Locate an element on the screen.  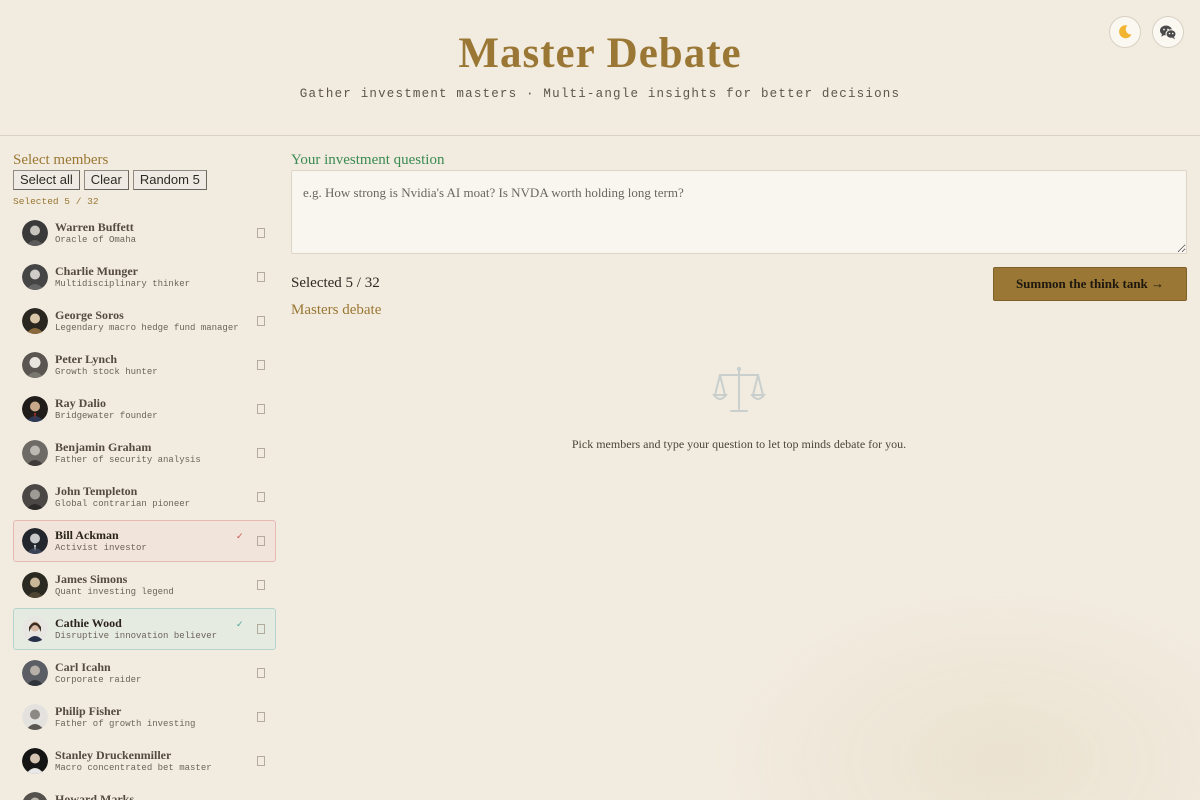
selected-count: Selected 5 / 32 is located at coordinates (335, 283).